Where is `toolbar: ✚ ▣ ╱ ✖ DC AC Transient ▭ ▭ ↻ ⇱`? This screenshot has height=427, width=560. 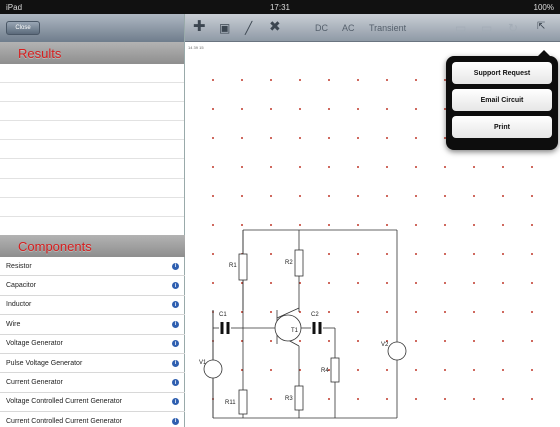 toolbar: ✚ ▣ ╱ ✖ DC AC Transient ▭ ▭ ↻ ⇱ is located at coordinates (372, 28).